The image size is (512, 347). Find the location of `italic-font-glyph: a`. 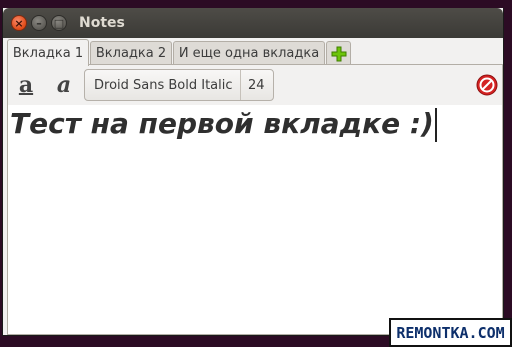

italic-font-glyph: a is located at coordinates (64, 85).